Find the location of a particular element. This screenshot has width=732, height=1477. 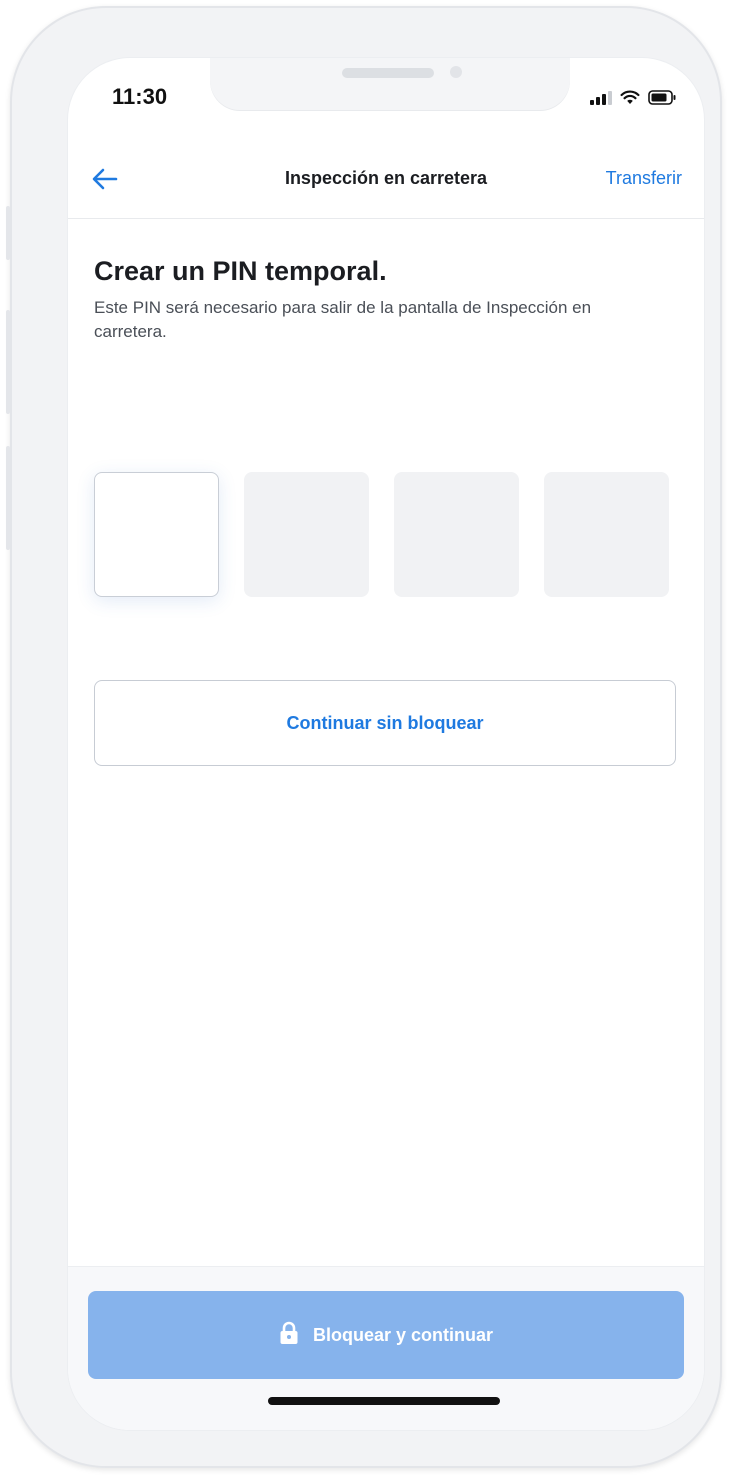

pin-input-group is located at coordinates (381, 534).